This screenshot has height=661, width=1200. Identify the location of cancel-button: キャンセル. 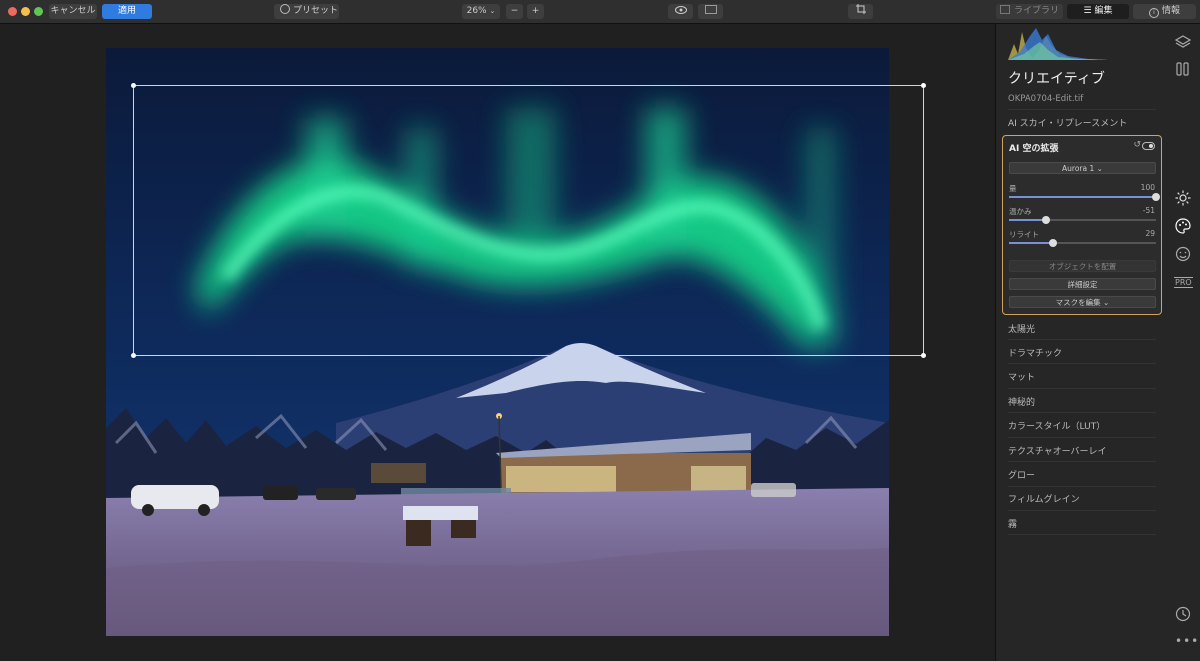
(73, 11).